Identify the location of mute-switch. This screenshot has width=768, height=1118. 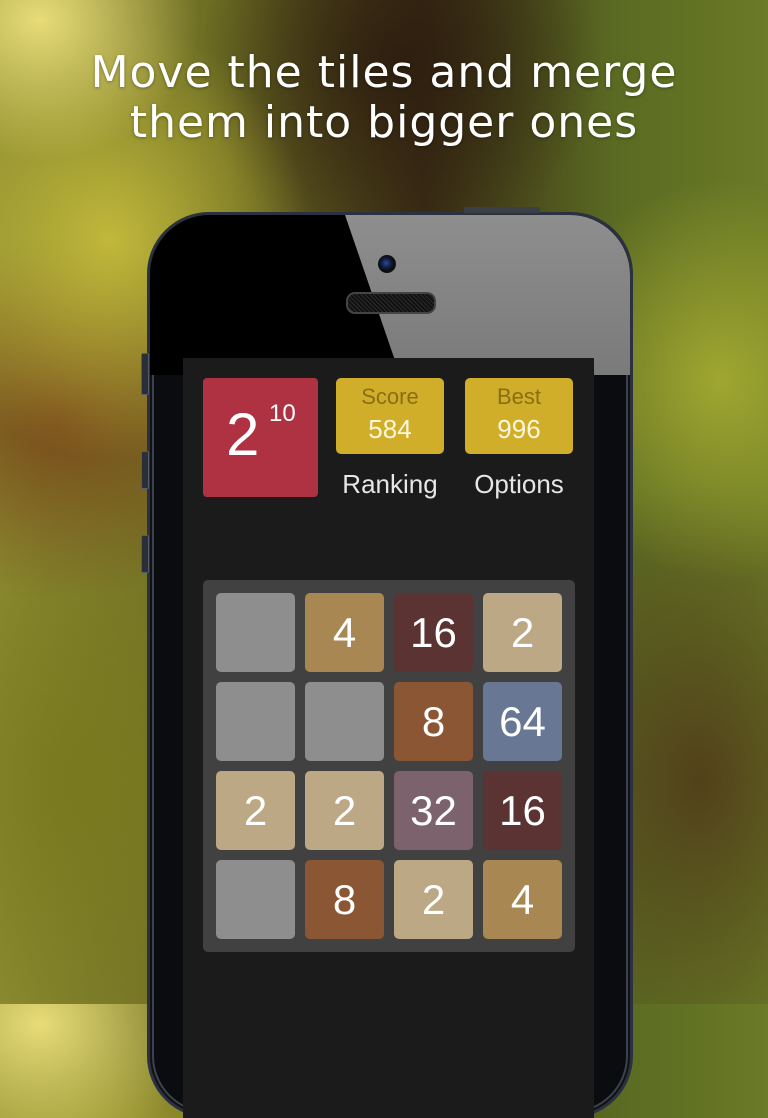
(145, 374).